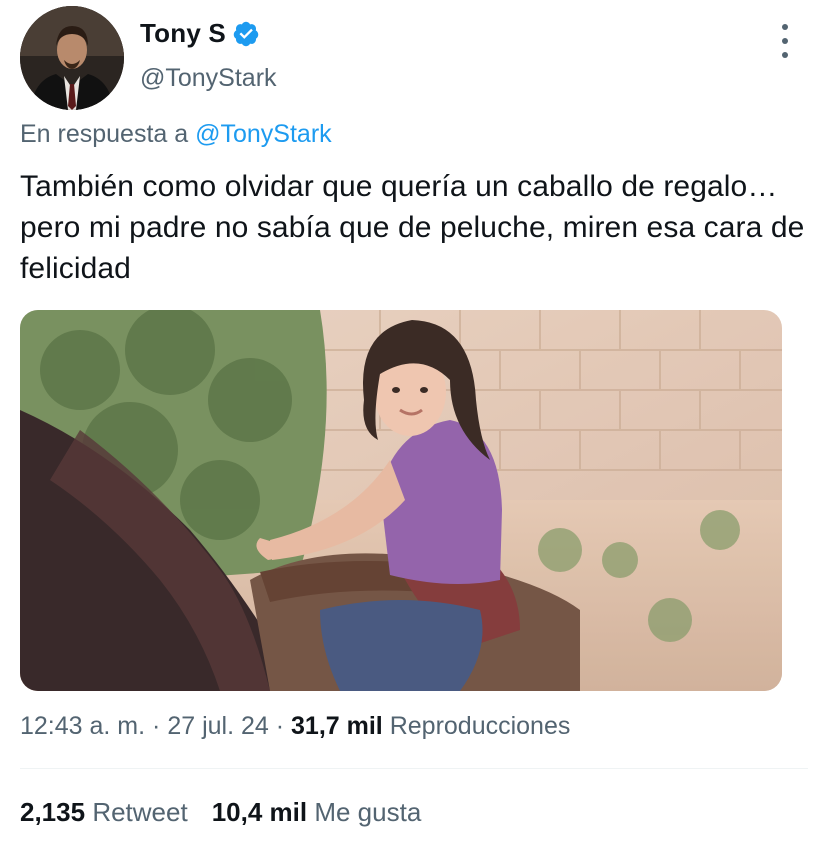  I want to click on verified-badge-icon, so click(246, 34).